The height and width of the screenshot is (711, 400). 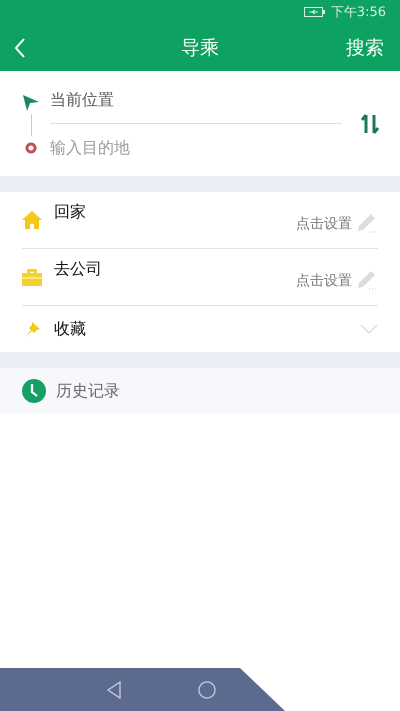 I want to click on pin-icon, so click(x=32, y=329).